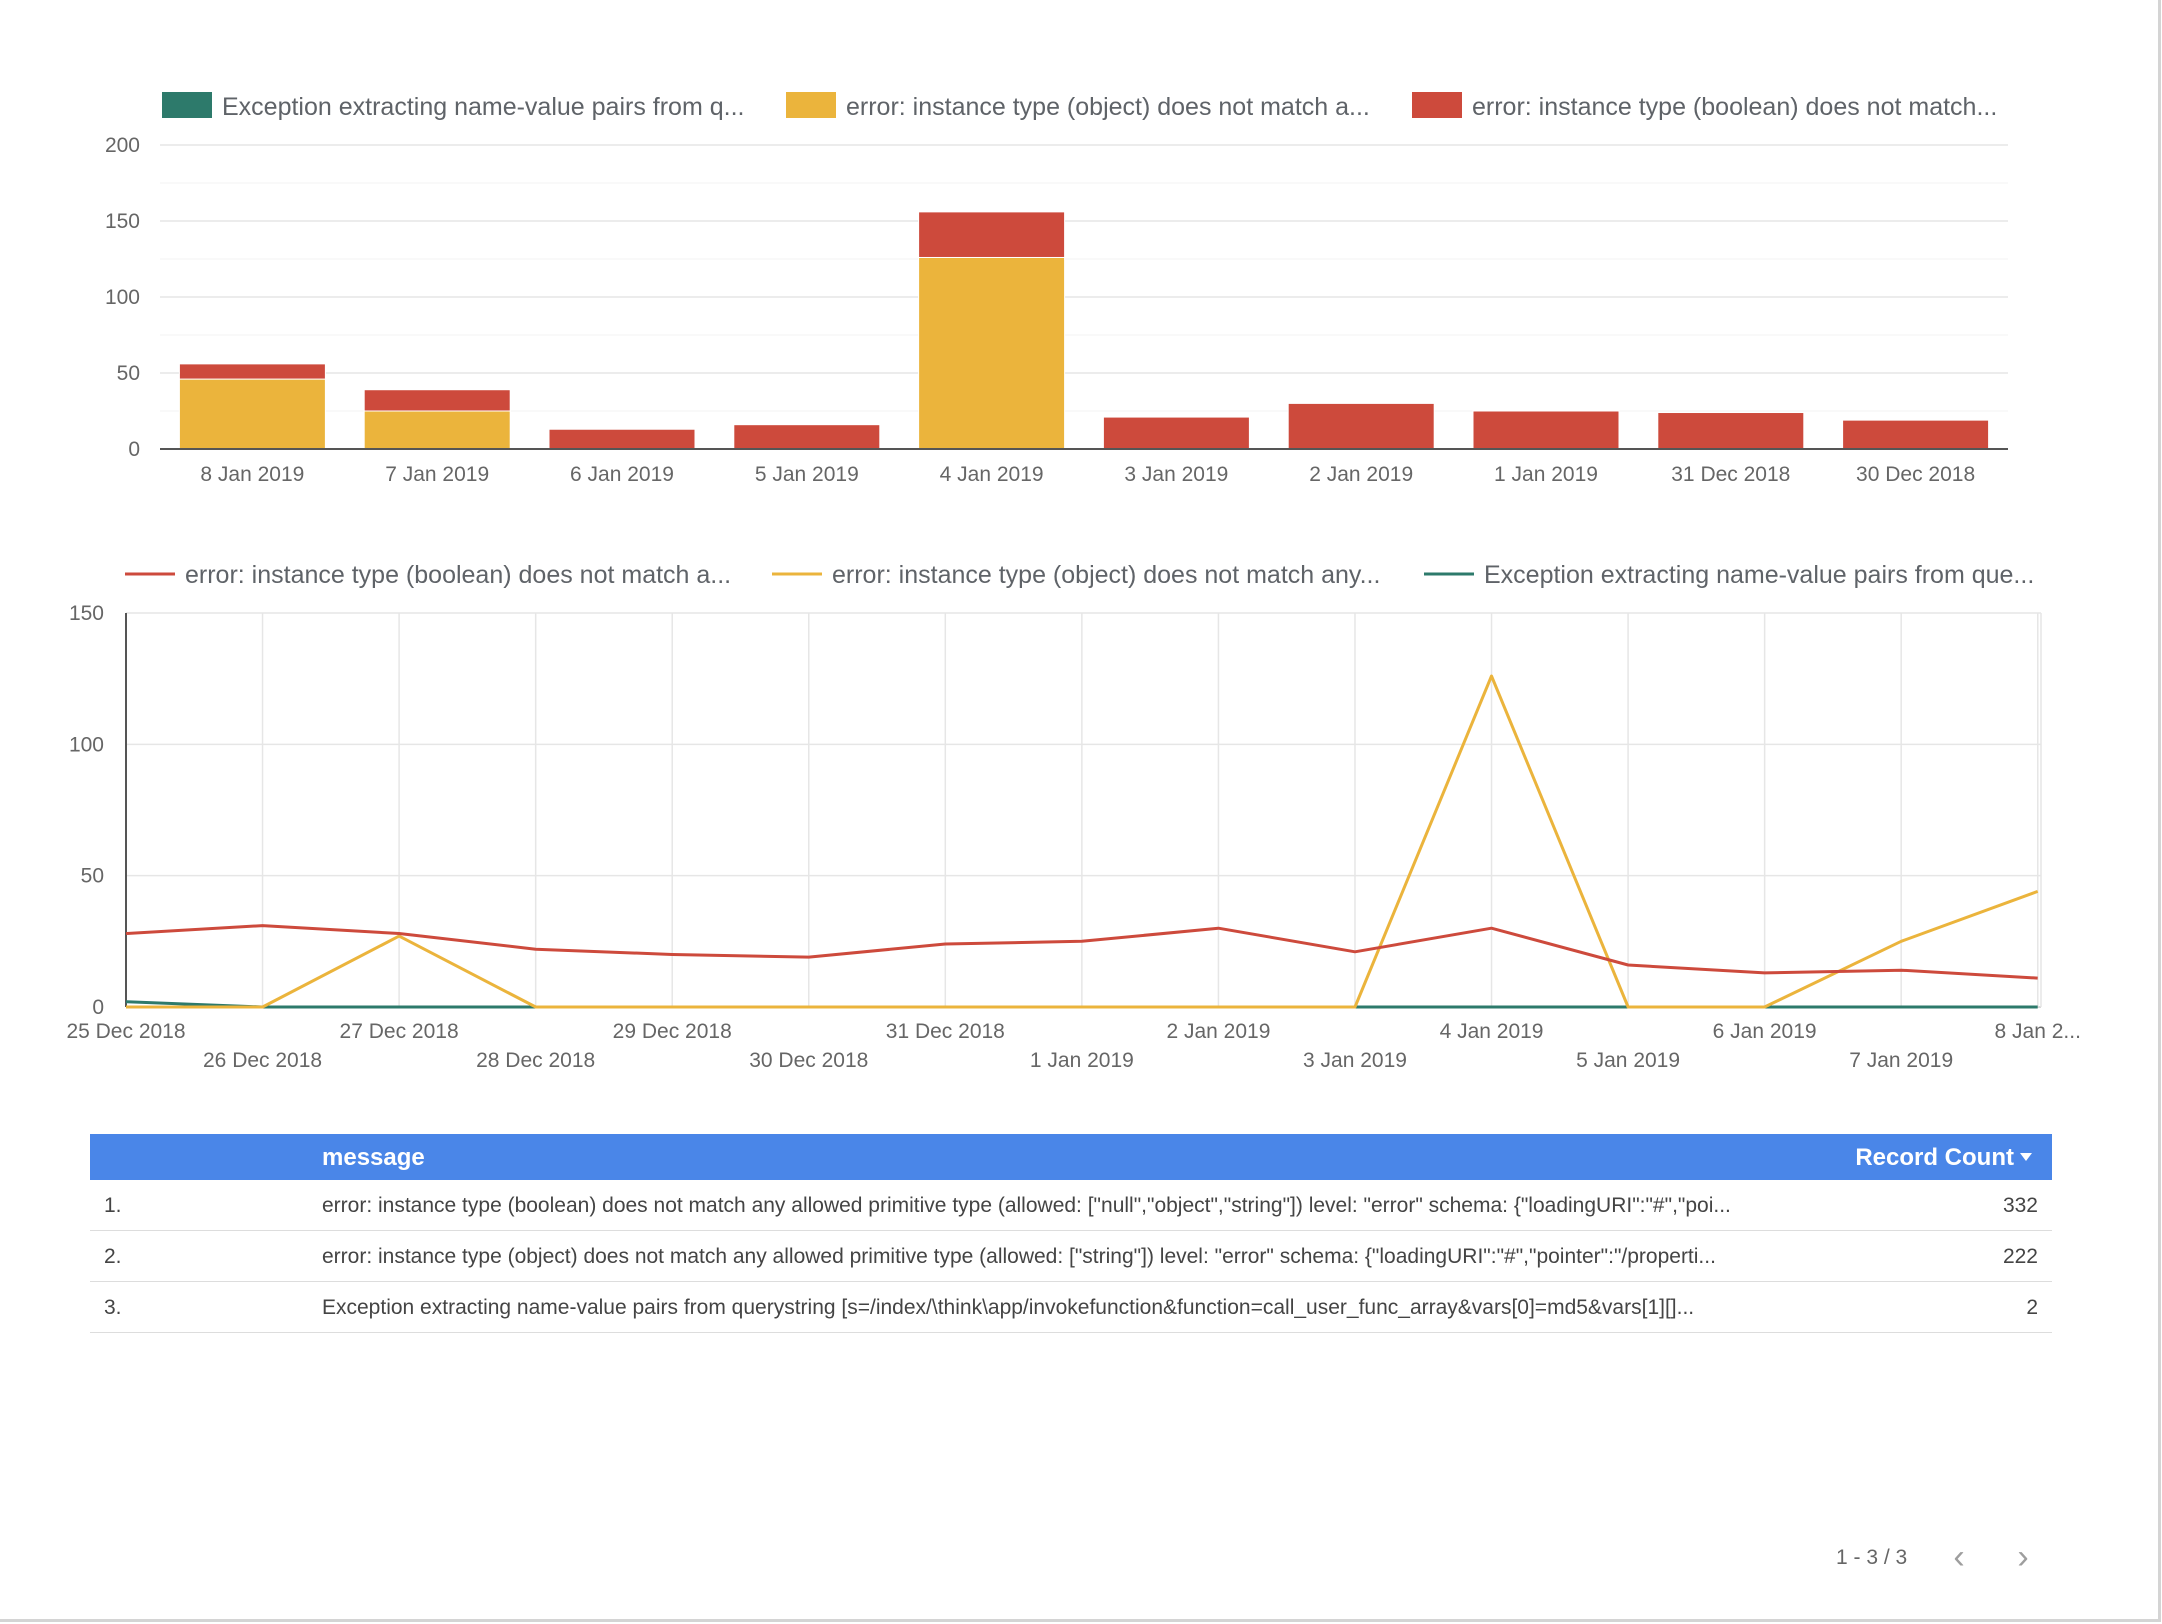 This screenshot has height=1624, width=2162. Describe the element at coordinates (1071, 1157) in the screenshot. I see `table-header: message Record Count` at that location.